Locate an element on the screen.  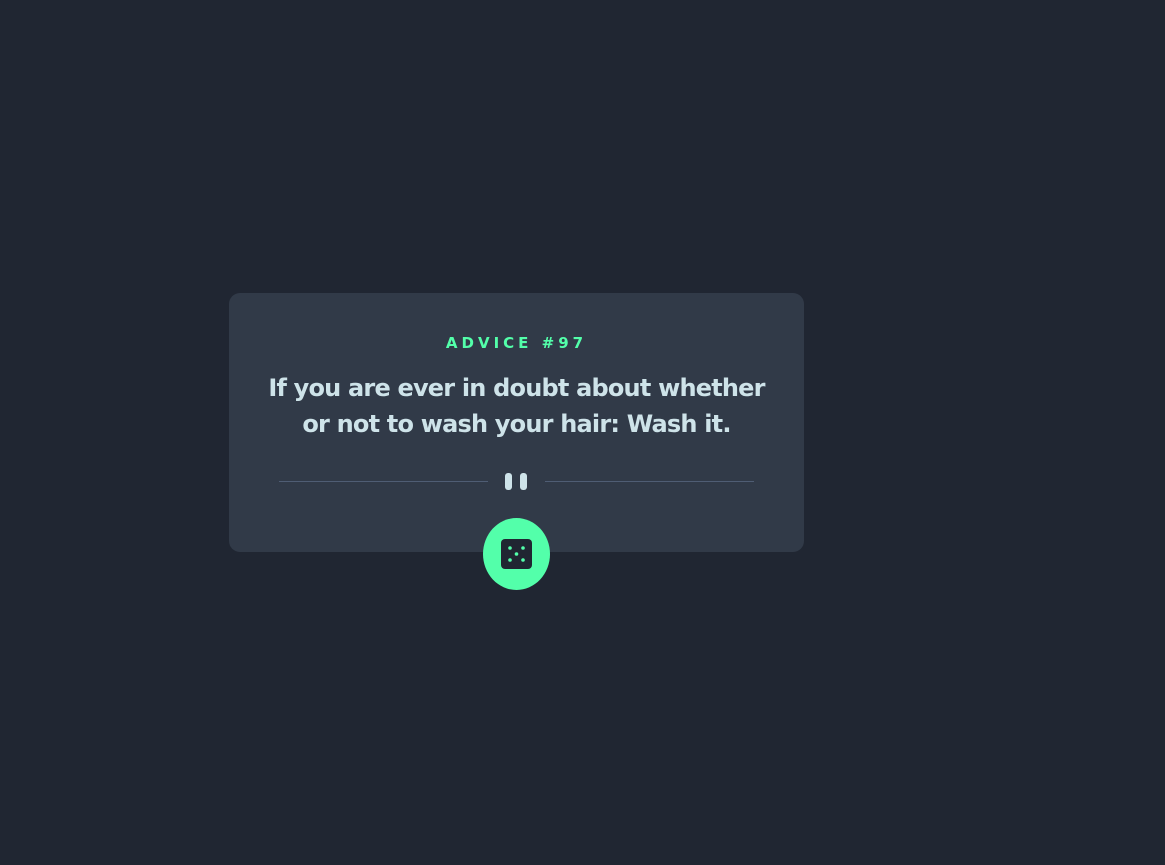
advice-id-label: ADVICE #97 is located at coordinates (516, 343).